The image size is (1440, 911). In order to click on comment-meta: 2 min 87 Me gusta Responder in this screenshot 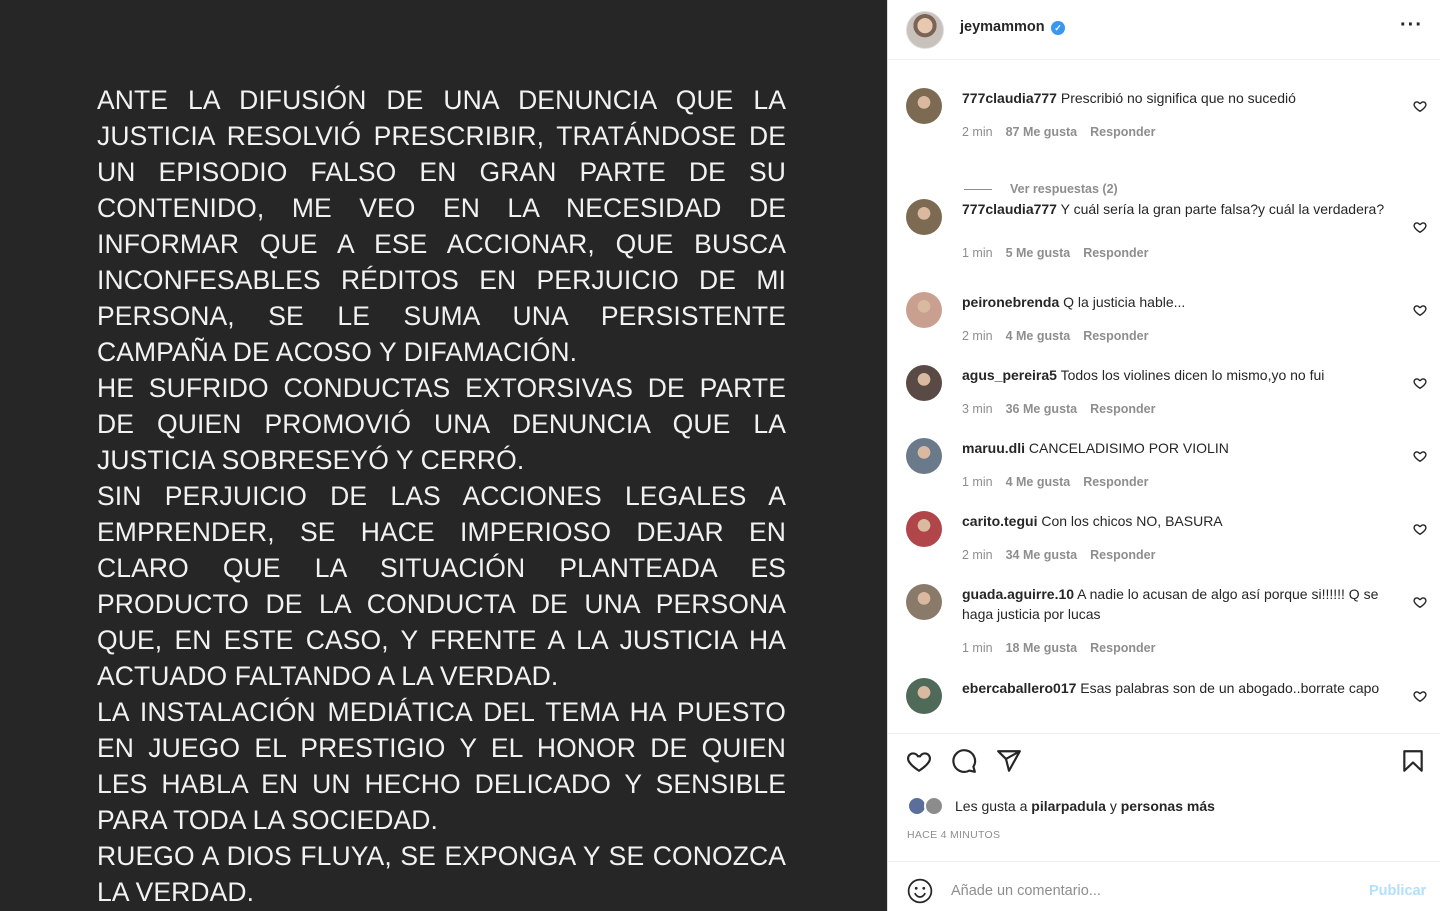, I will do `click(1065, 132)`.